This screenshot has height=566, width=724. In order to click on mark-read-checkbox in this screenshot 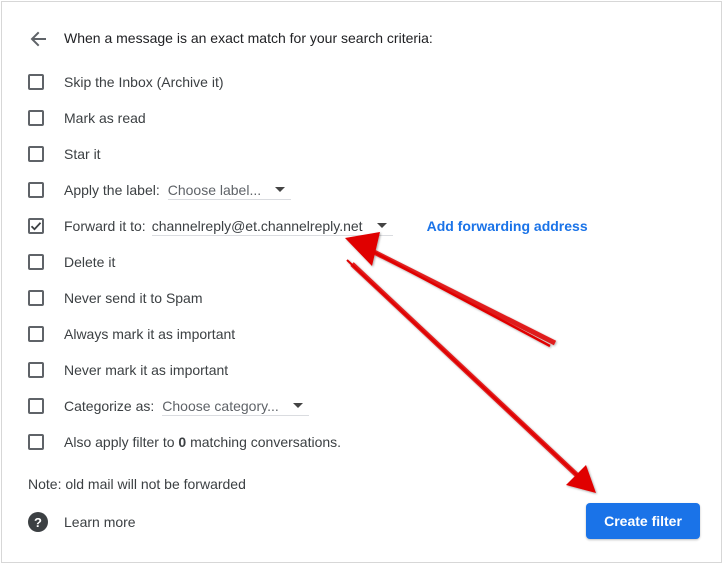, I will do `click(36, 118)`.